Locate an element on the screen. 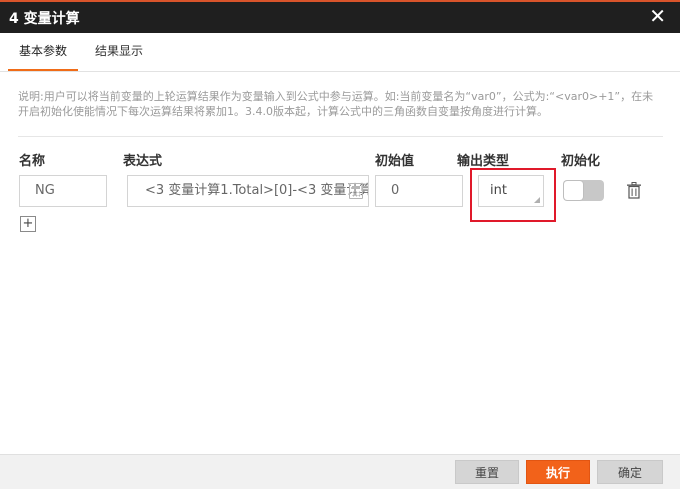 The image size is (680, 489). column-header-output-type: 输出类型 is located at coordinates (483, 161).